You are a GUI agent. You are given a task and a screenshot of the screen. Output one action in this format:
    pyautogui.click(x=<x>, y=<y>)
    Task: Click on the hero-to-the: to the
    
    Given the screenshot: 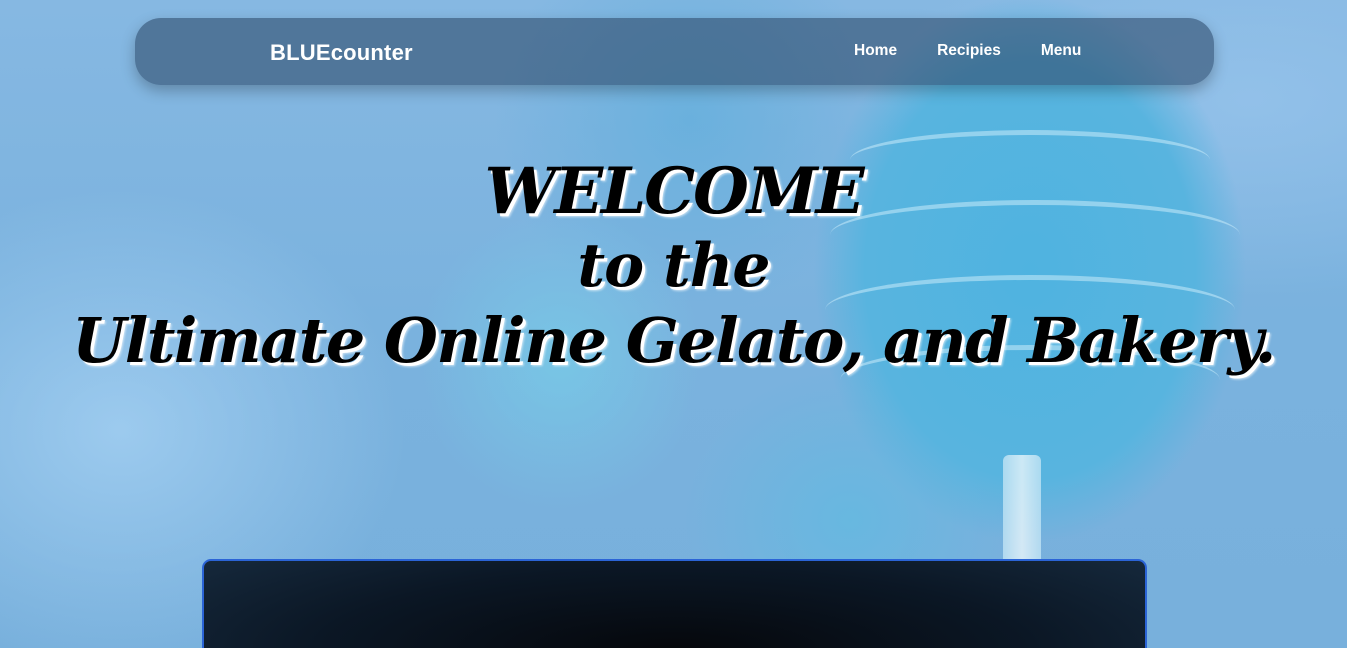 What is the action you would take?
    pyautogui.click(x=673, y=266)
    